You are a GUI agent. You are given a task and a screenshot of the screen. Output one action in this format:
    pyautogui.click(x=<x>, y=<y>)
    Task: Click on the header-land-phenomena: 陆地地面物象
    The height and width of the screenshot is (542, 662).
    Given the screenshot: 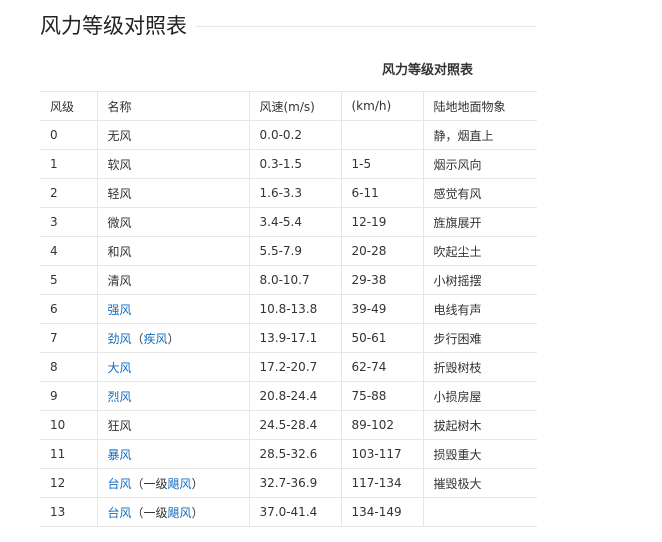 What is the action you would take?
    pyautogui.click(x=479, y=106)
    